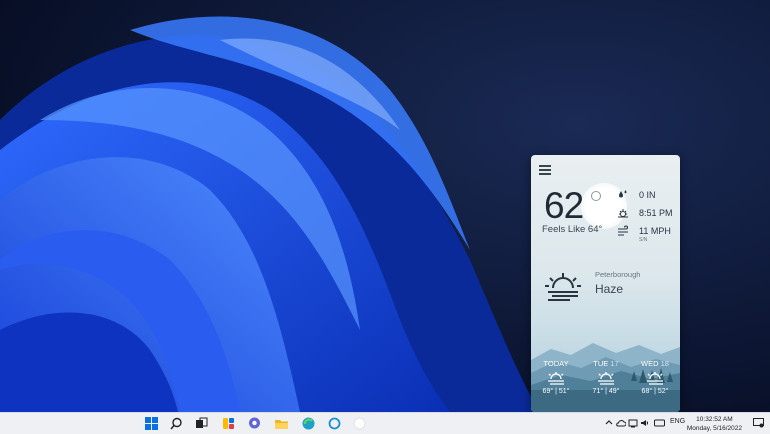  Describe the element at coordinates (758, 423) in the screenshot. I see `notification-icon` at that location.